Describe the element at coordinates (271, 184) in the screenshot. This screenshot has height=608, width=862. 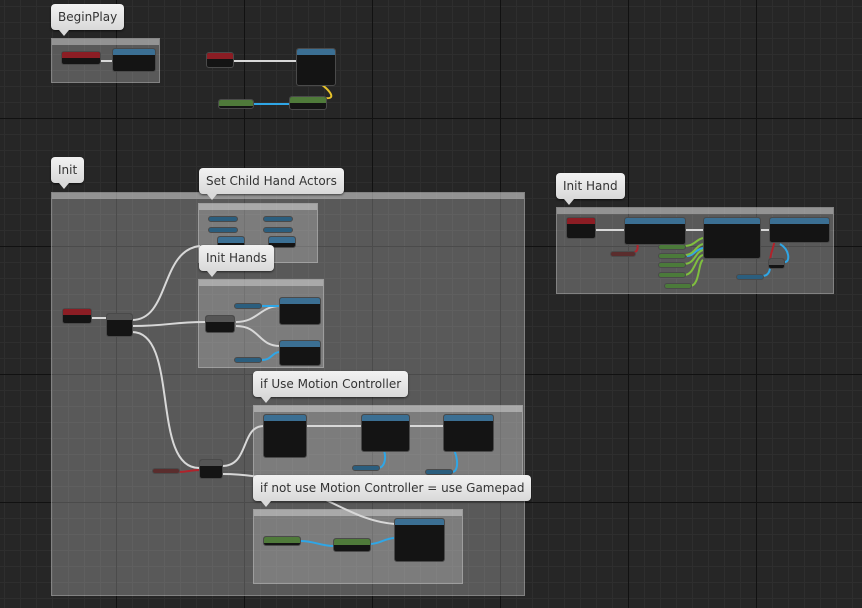
I see `comment-bubble-set-child-hand-actors: Set Child Hand Actors` at that location.